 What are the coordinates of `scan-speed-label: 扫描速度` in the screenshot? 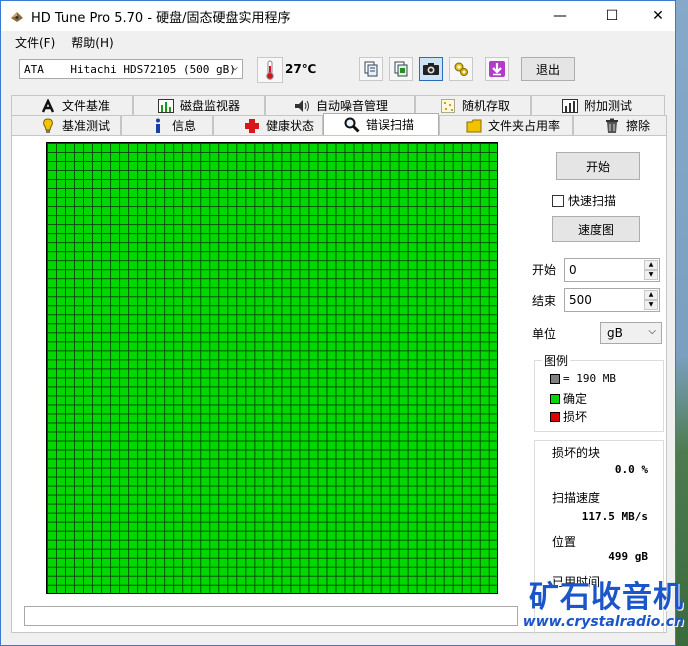 It's located at (576, 498).